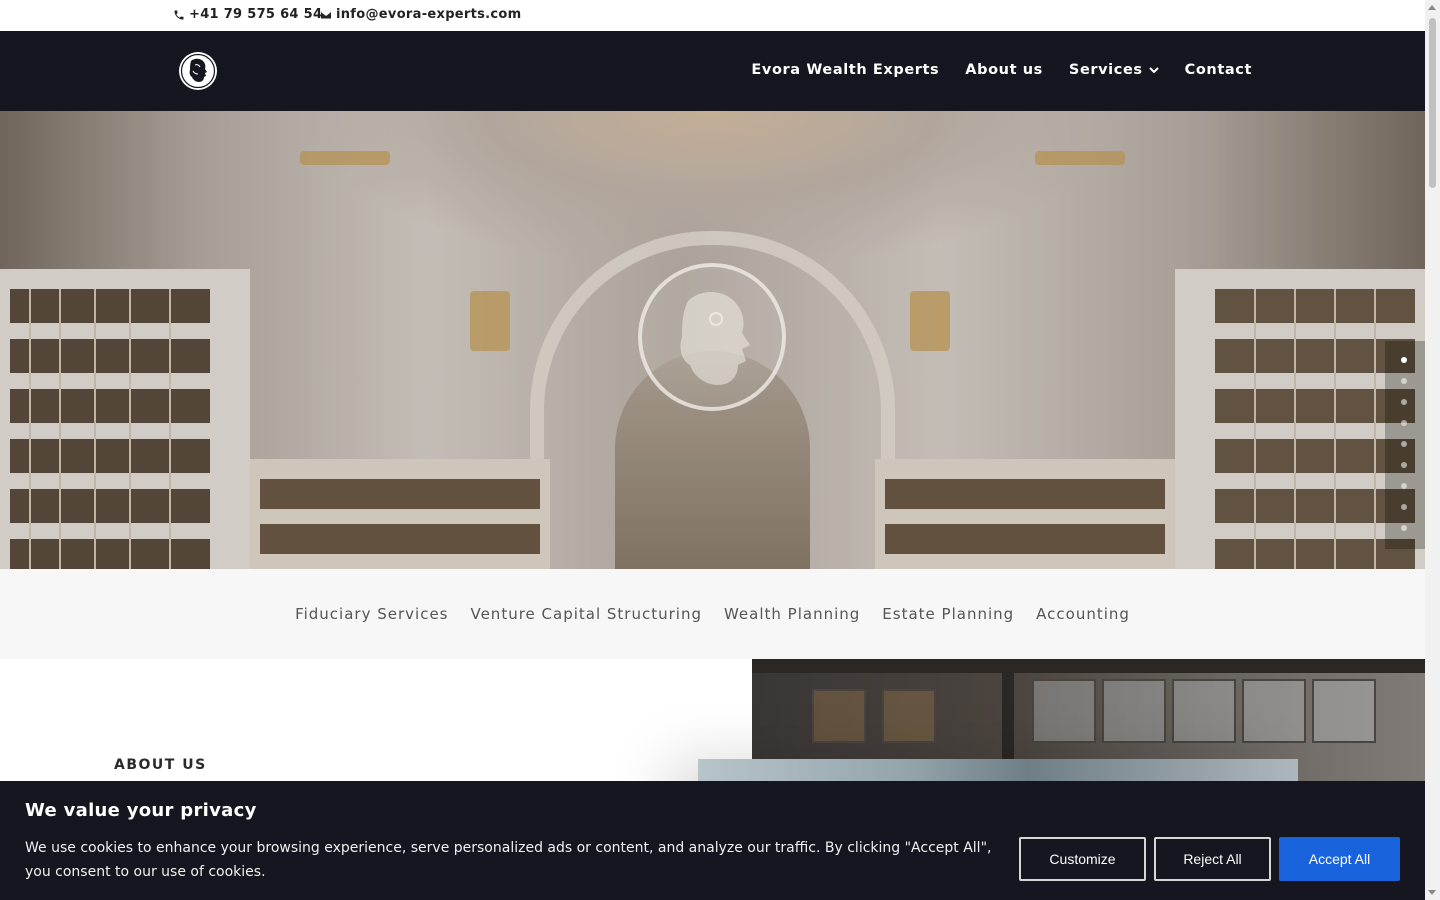 The image size is (1440, 900). Describe the element at coordinates (1105, 70) in the screenshot. I see `nav-item-label: Services` at that location.